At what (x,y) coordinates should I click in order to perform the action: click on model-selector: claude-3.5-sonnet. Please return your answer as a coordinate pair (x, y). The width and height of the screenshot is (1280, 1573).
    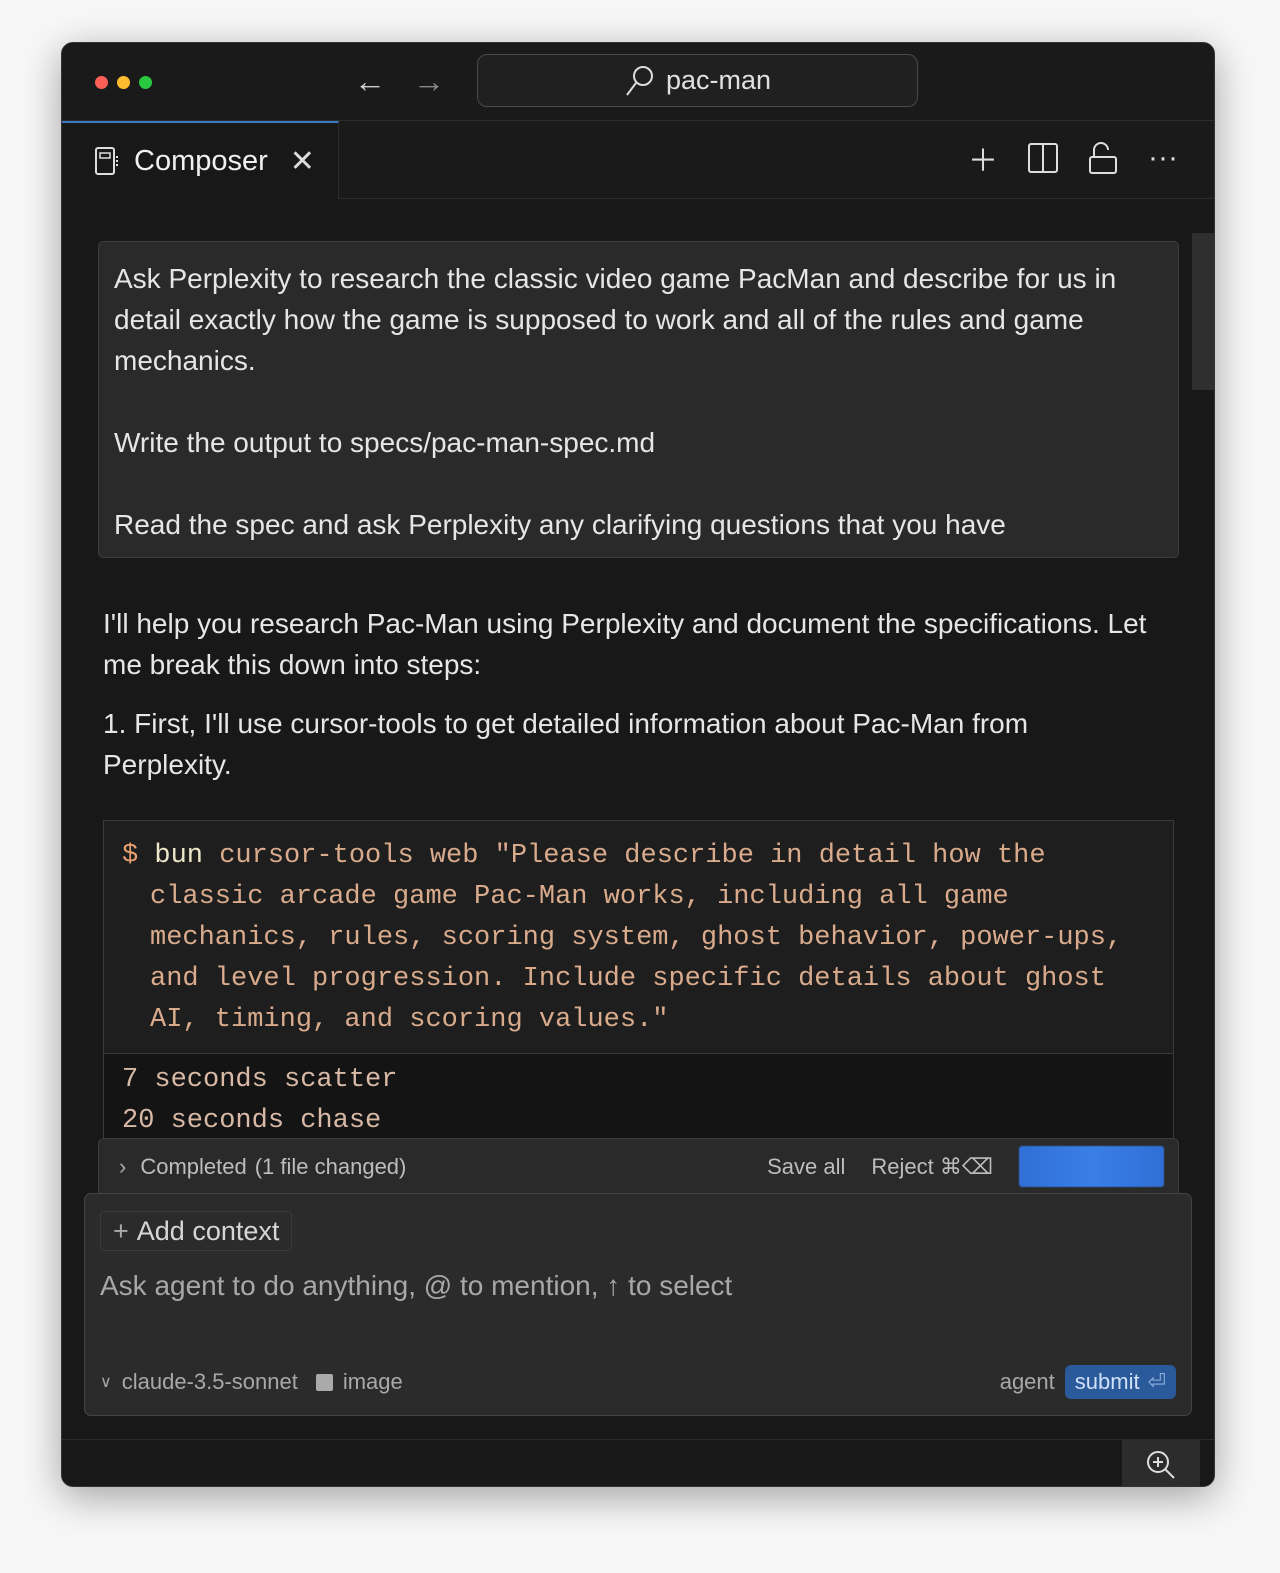
    Looking at the image, I should click on (210, 1382).